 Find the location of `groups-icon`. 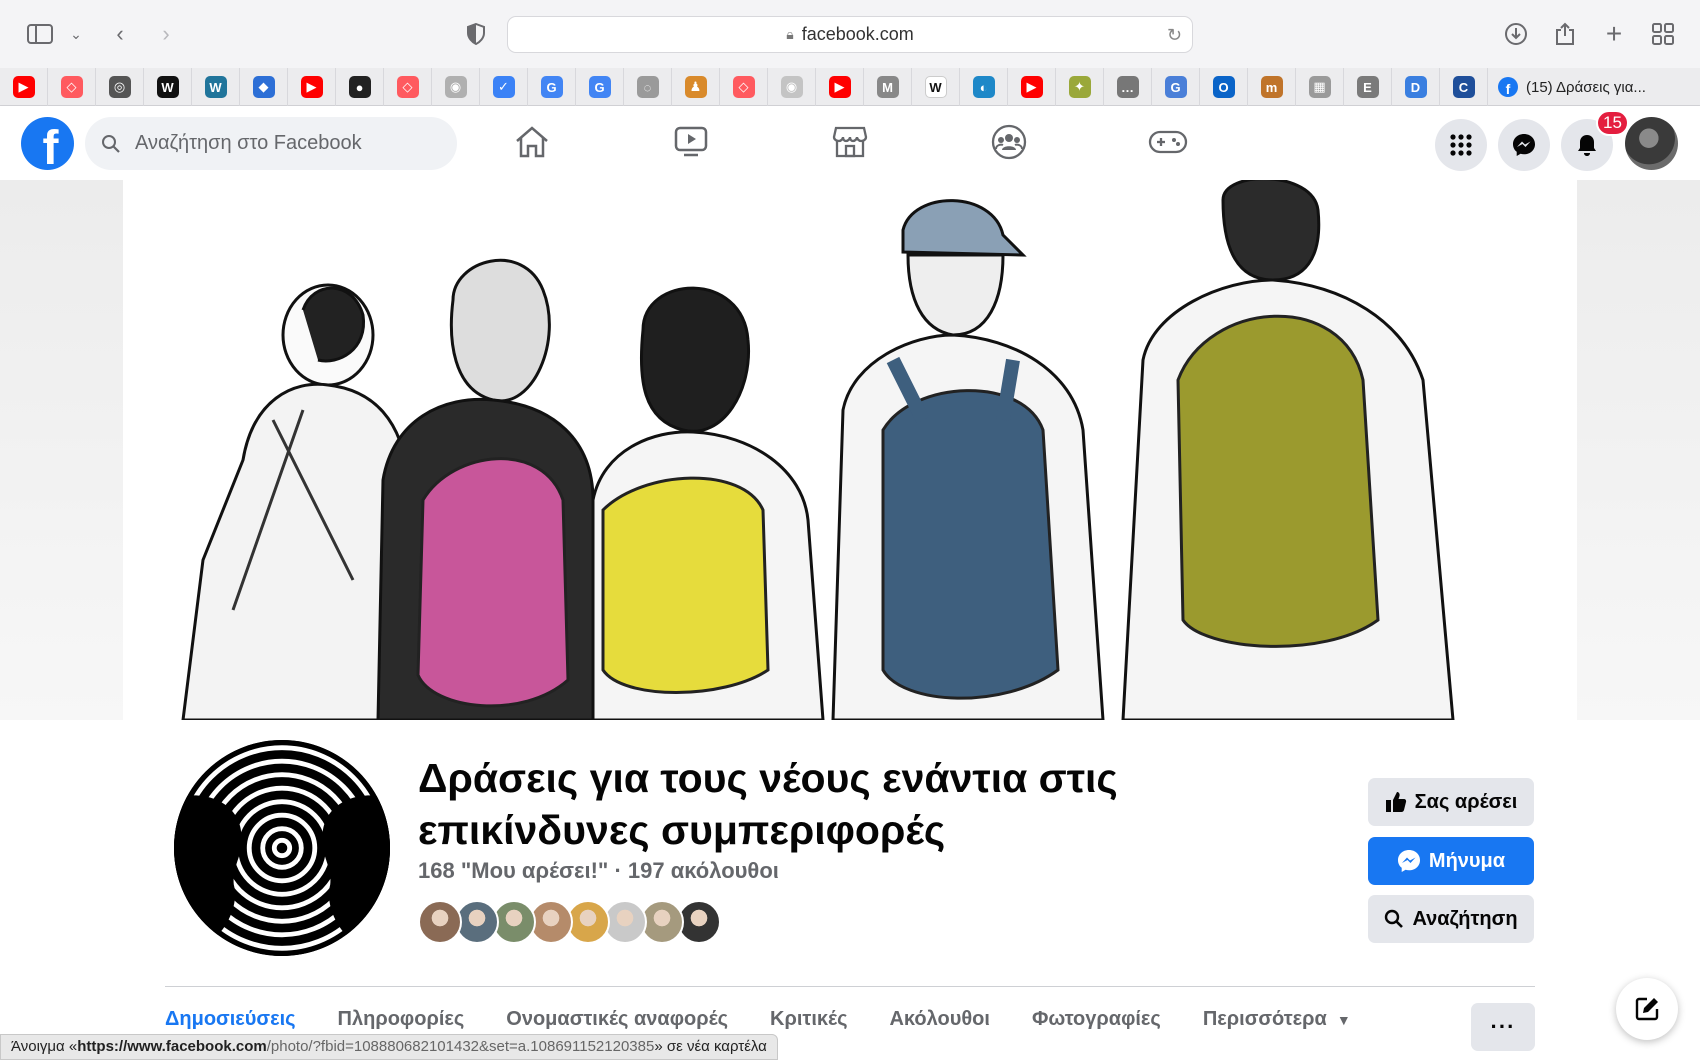

groups-icon is located at coordinates (1009, 142).